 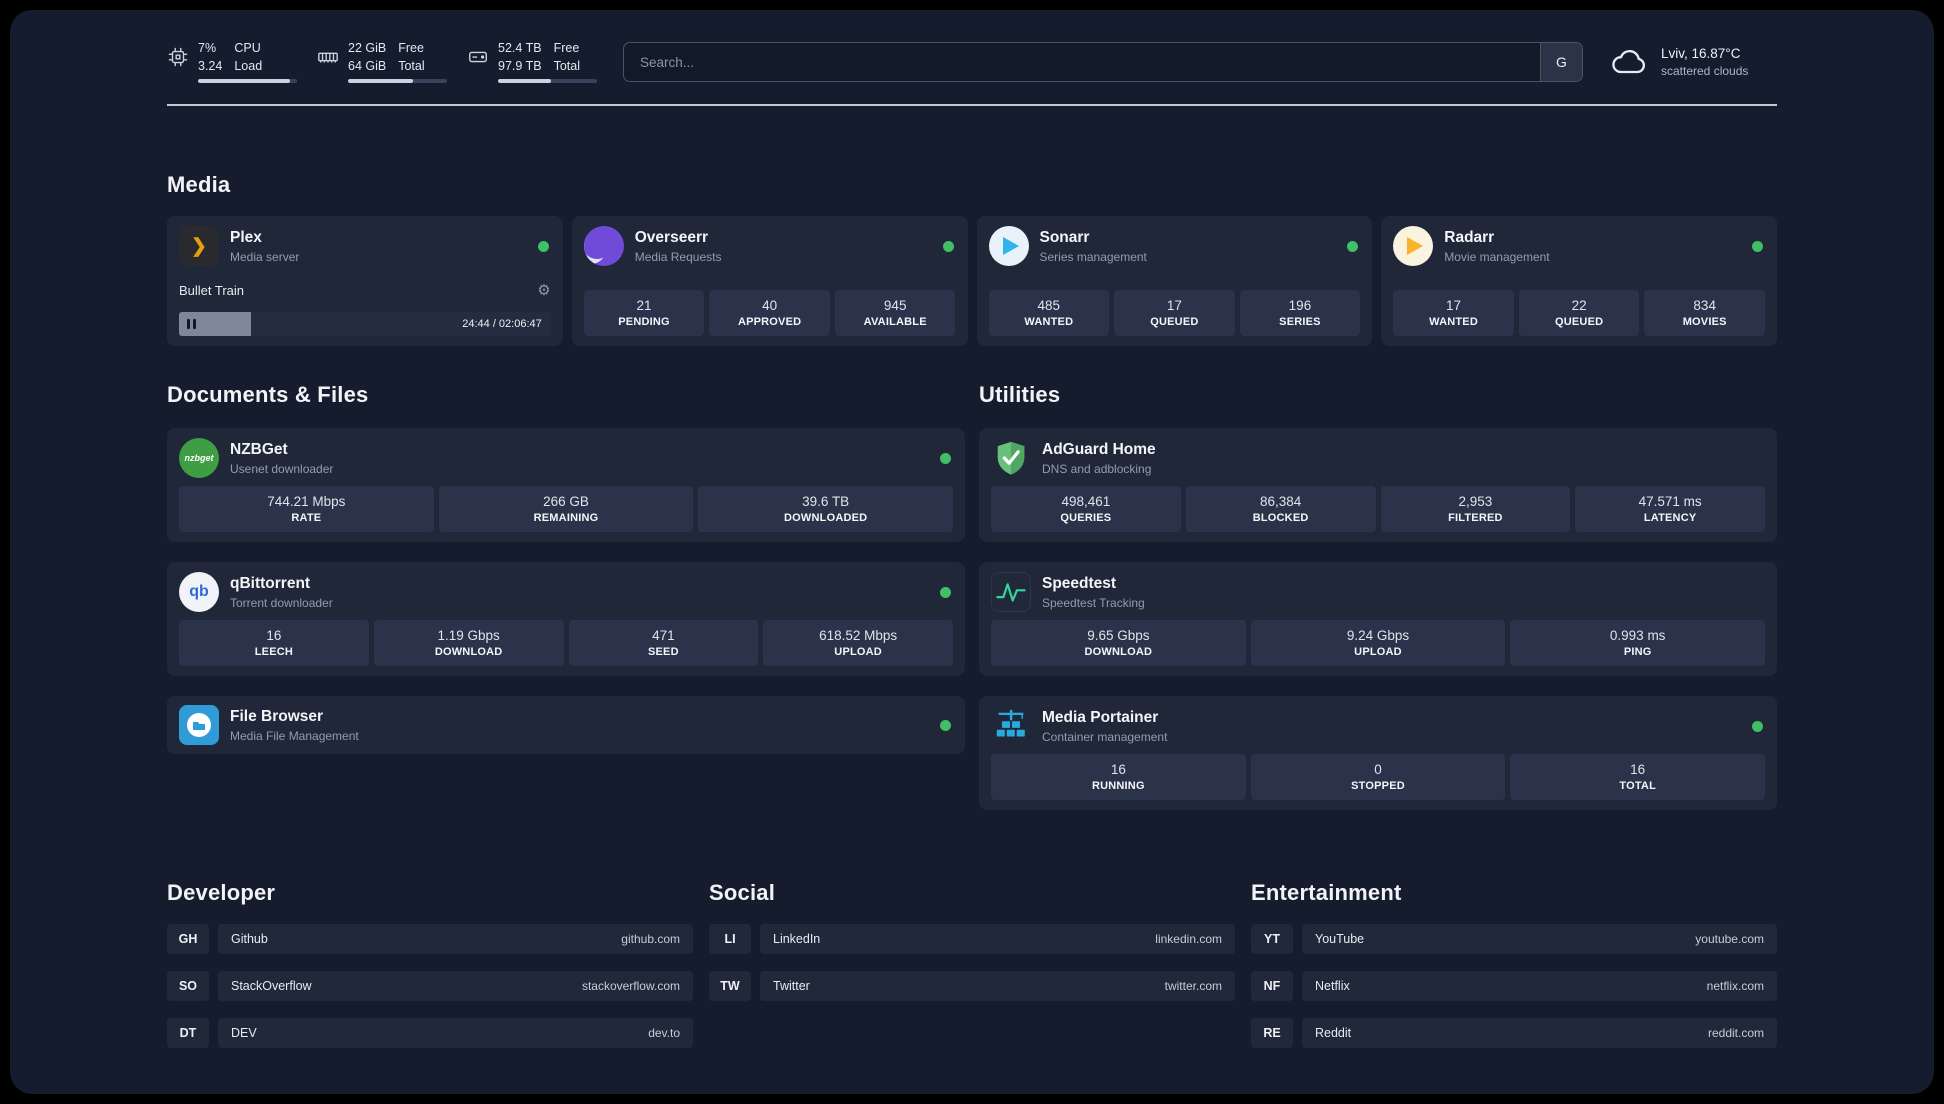 I want to click on stat-value: 16, so click(x=274, y=635).